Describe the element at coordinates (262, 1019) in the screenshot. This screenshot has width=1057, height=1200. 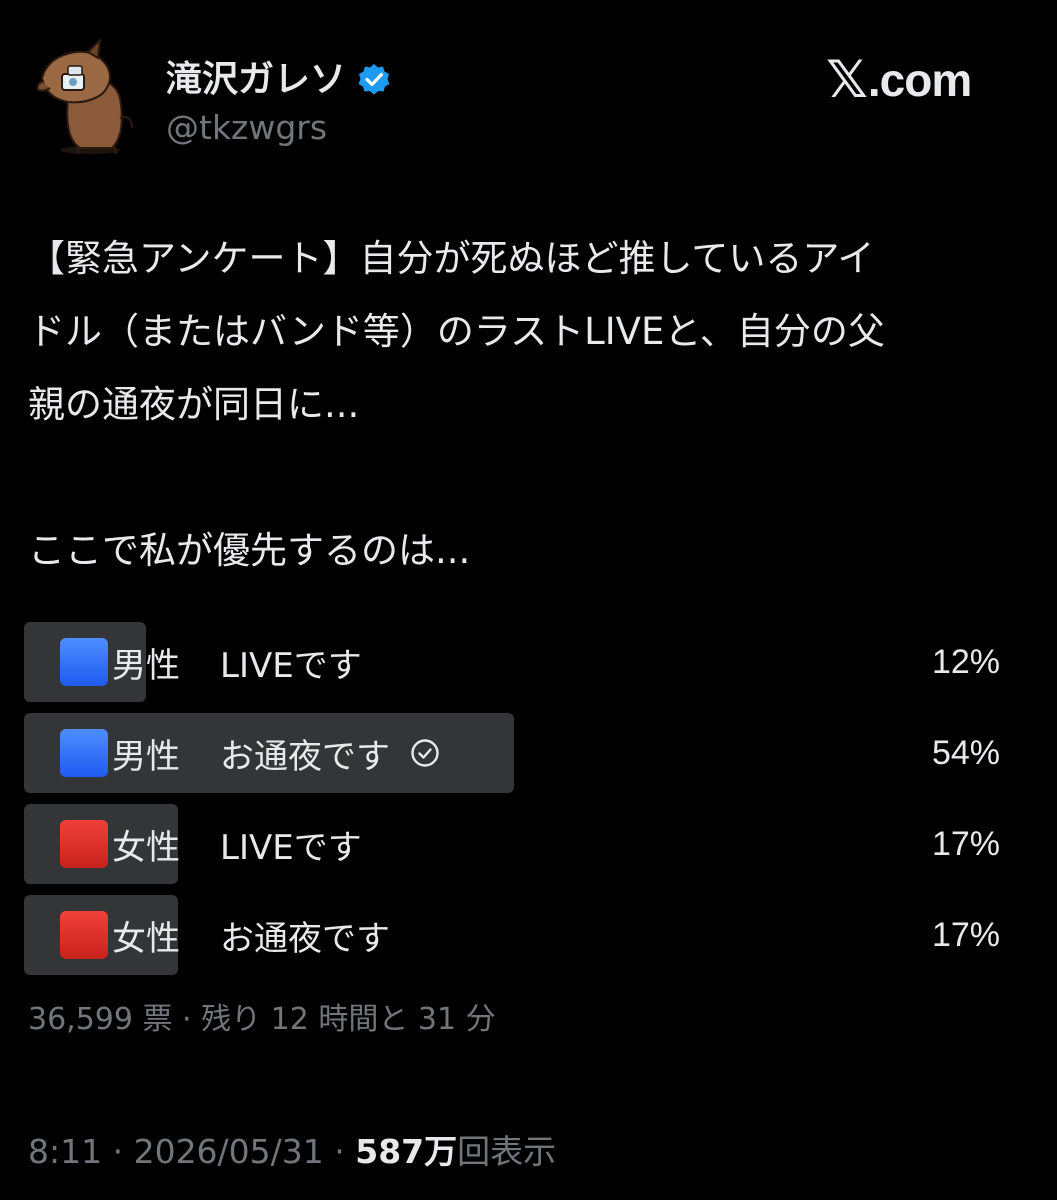
I see `poll-vote-summary: 36,599 票 · 残り 12 時間と 31 分` at that location.